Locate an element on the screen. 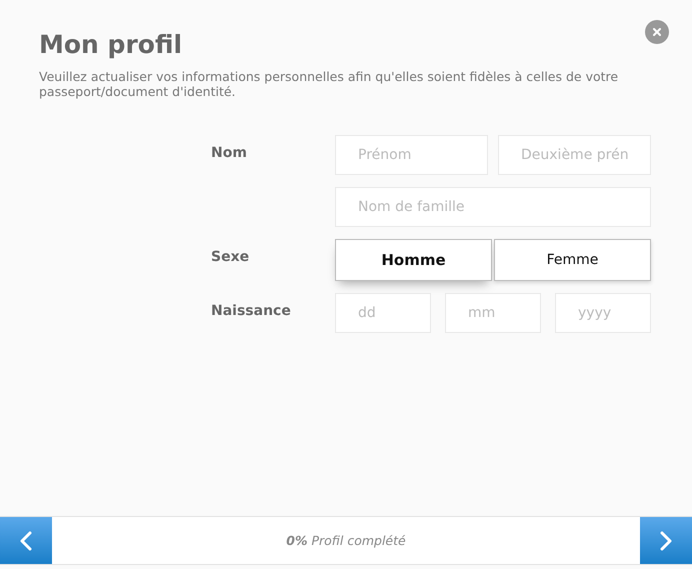 The width and height of the screenshot is (692, 569). birth-date-field: mm is located at coordinates (493, 313).